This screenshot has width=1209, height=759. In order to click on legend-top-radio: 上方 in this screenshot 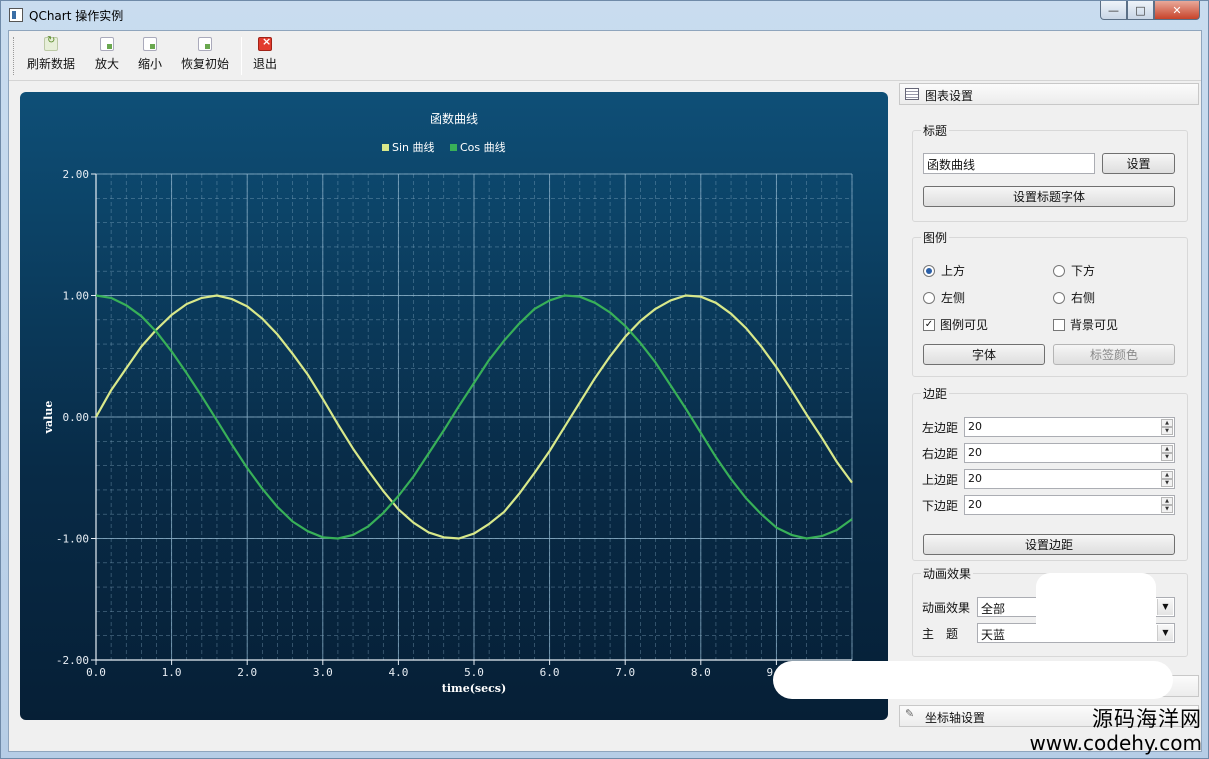, I will do `click(944, 270)`.